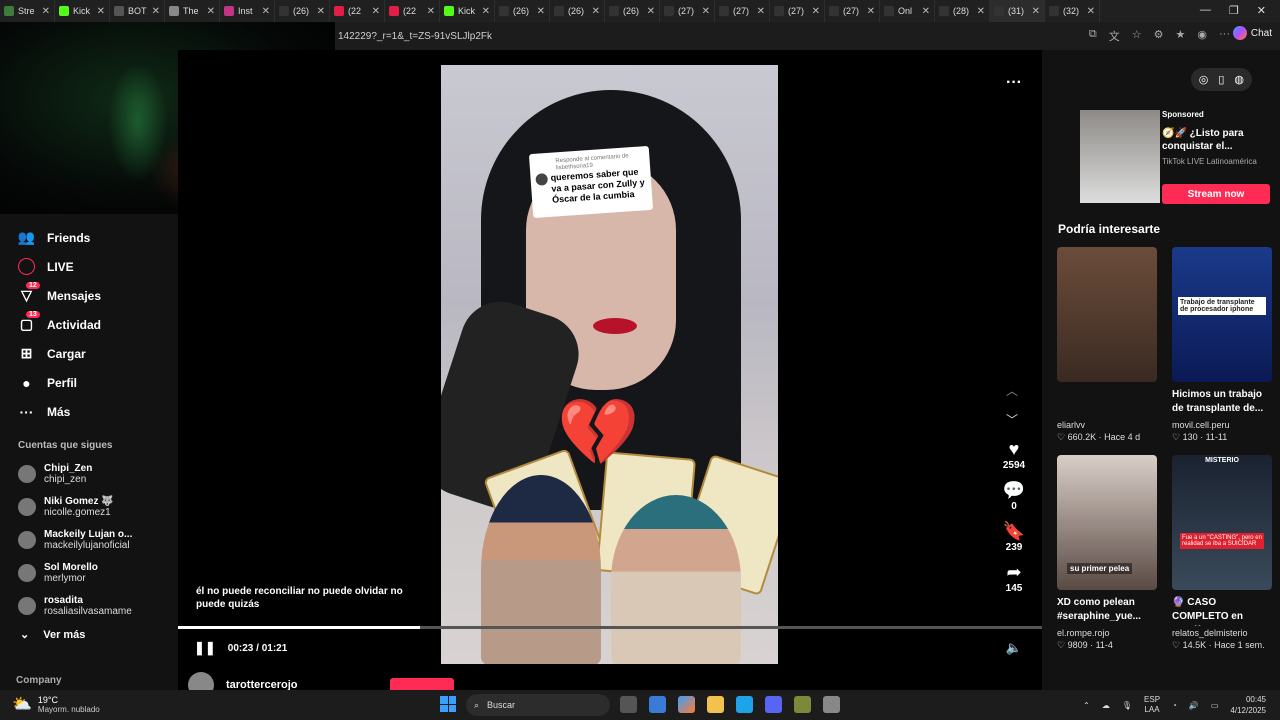 The width and height of the screenshot is (1280, 720). Describe the element at coordinates (1014, 83) in the screenshot. I see `more-options-icon: ···` at that location.